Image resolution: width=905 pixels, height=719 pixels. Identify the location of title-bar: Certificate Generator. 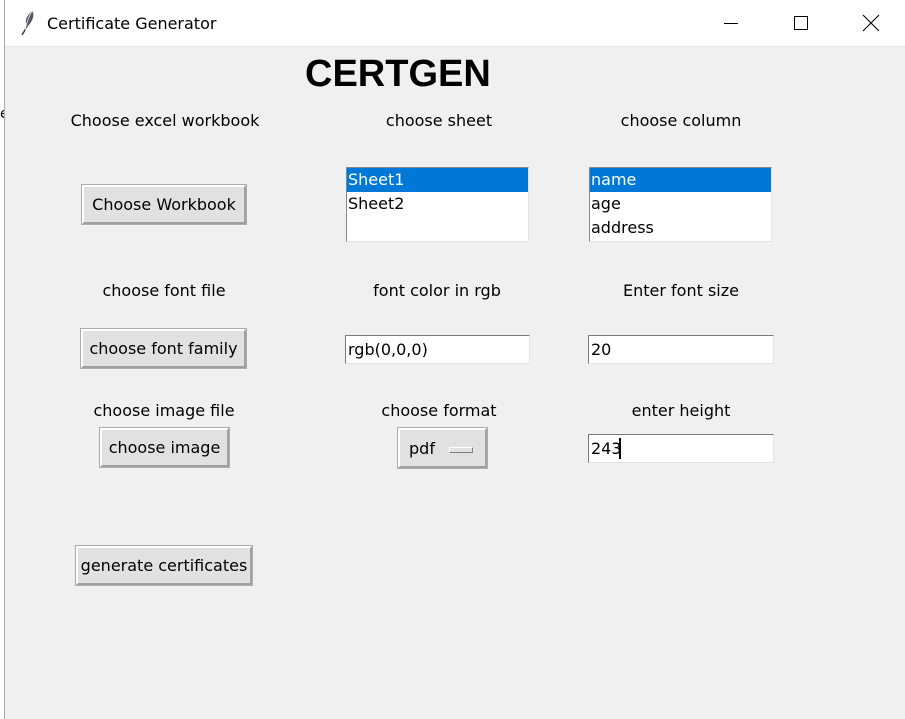
(455, 23).